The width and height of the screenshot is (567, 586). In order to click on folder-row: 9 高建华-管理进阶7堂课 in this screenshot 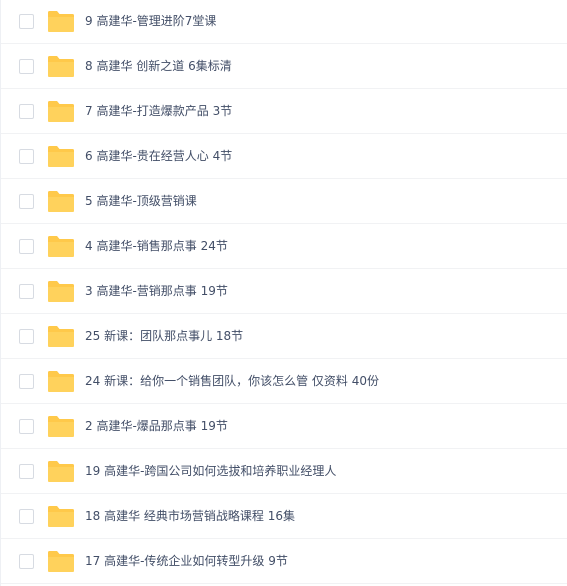, I will do `click(284, 22)`.